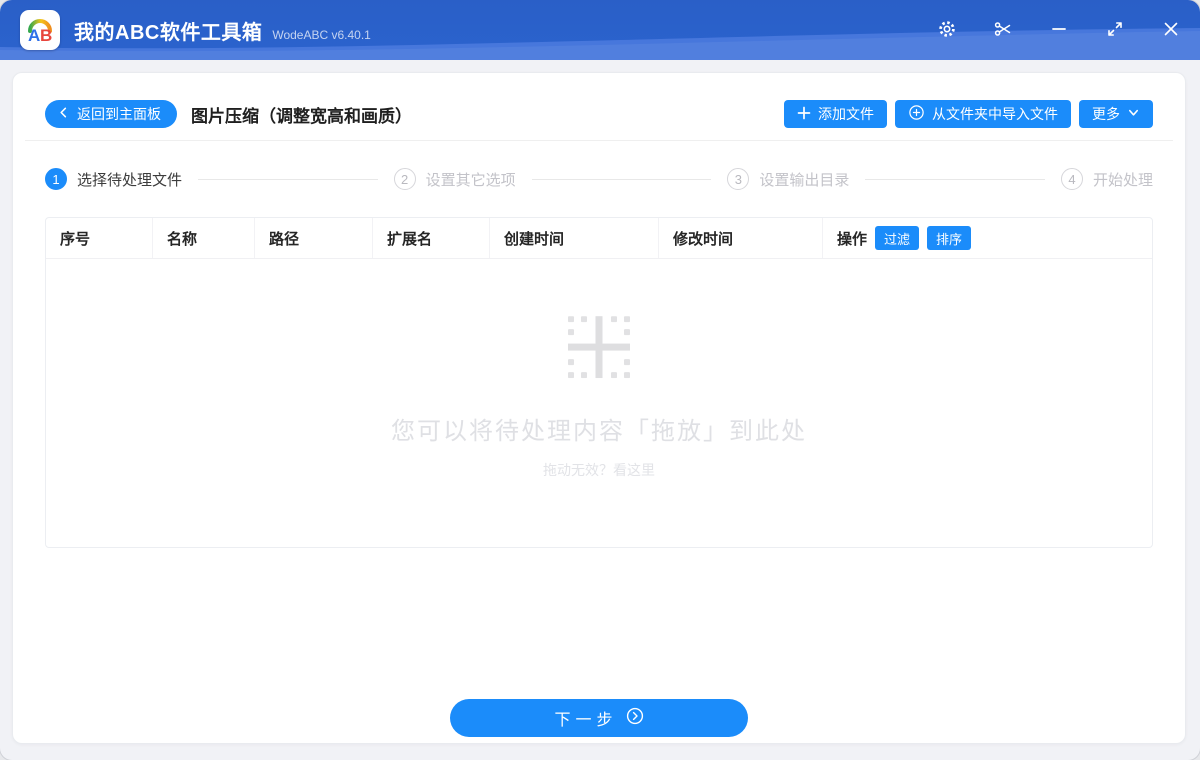 The image size is (1200, 760). What do you see at coordinates (600, 30) in the screenshot?
I see `title-bar: A B 我的ABC软件工具箱 WodeABC v6.40.1` at bounding box center [600, 30].